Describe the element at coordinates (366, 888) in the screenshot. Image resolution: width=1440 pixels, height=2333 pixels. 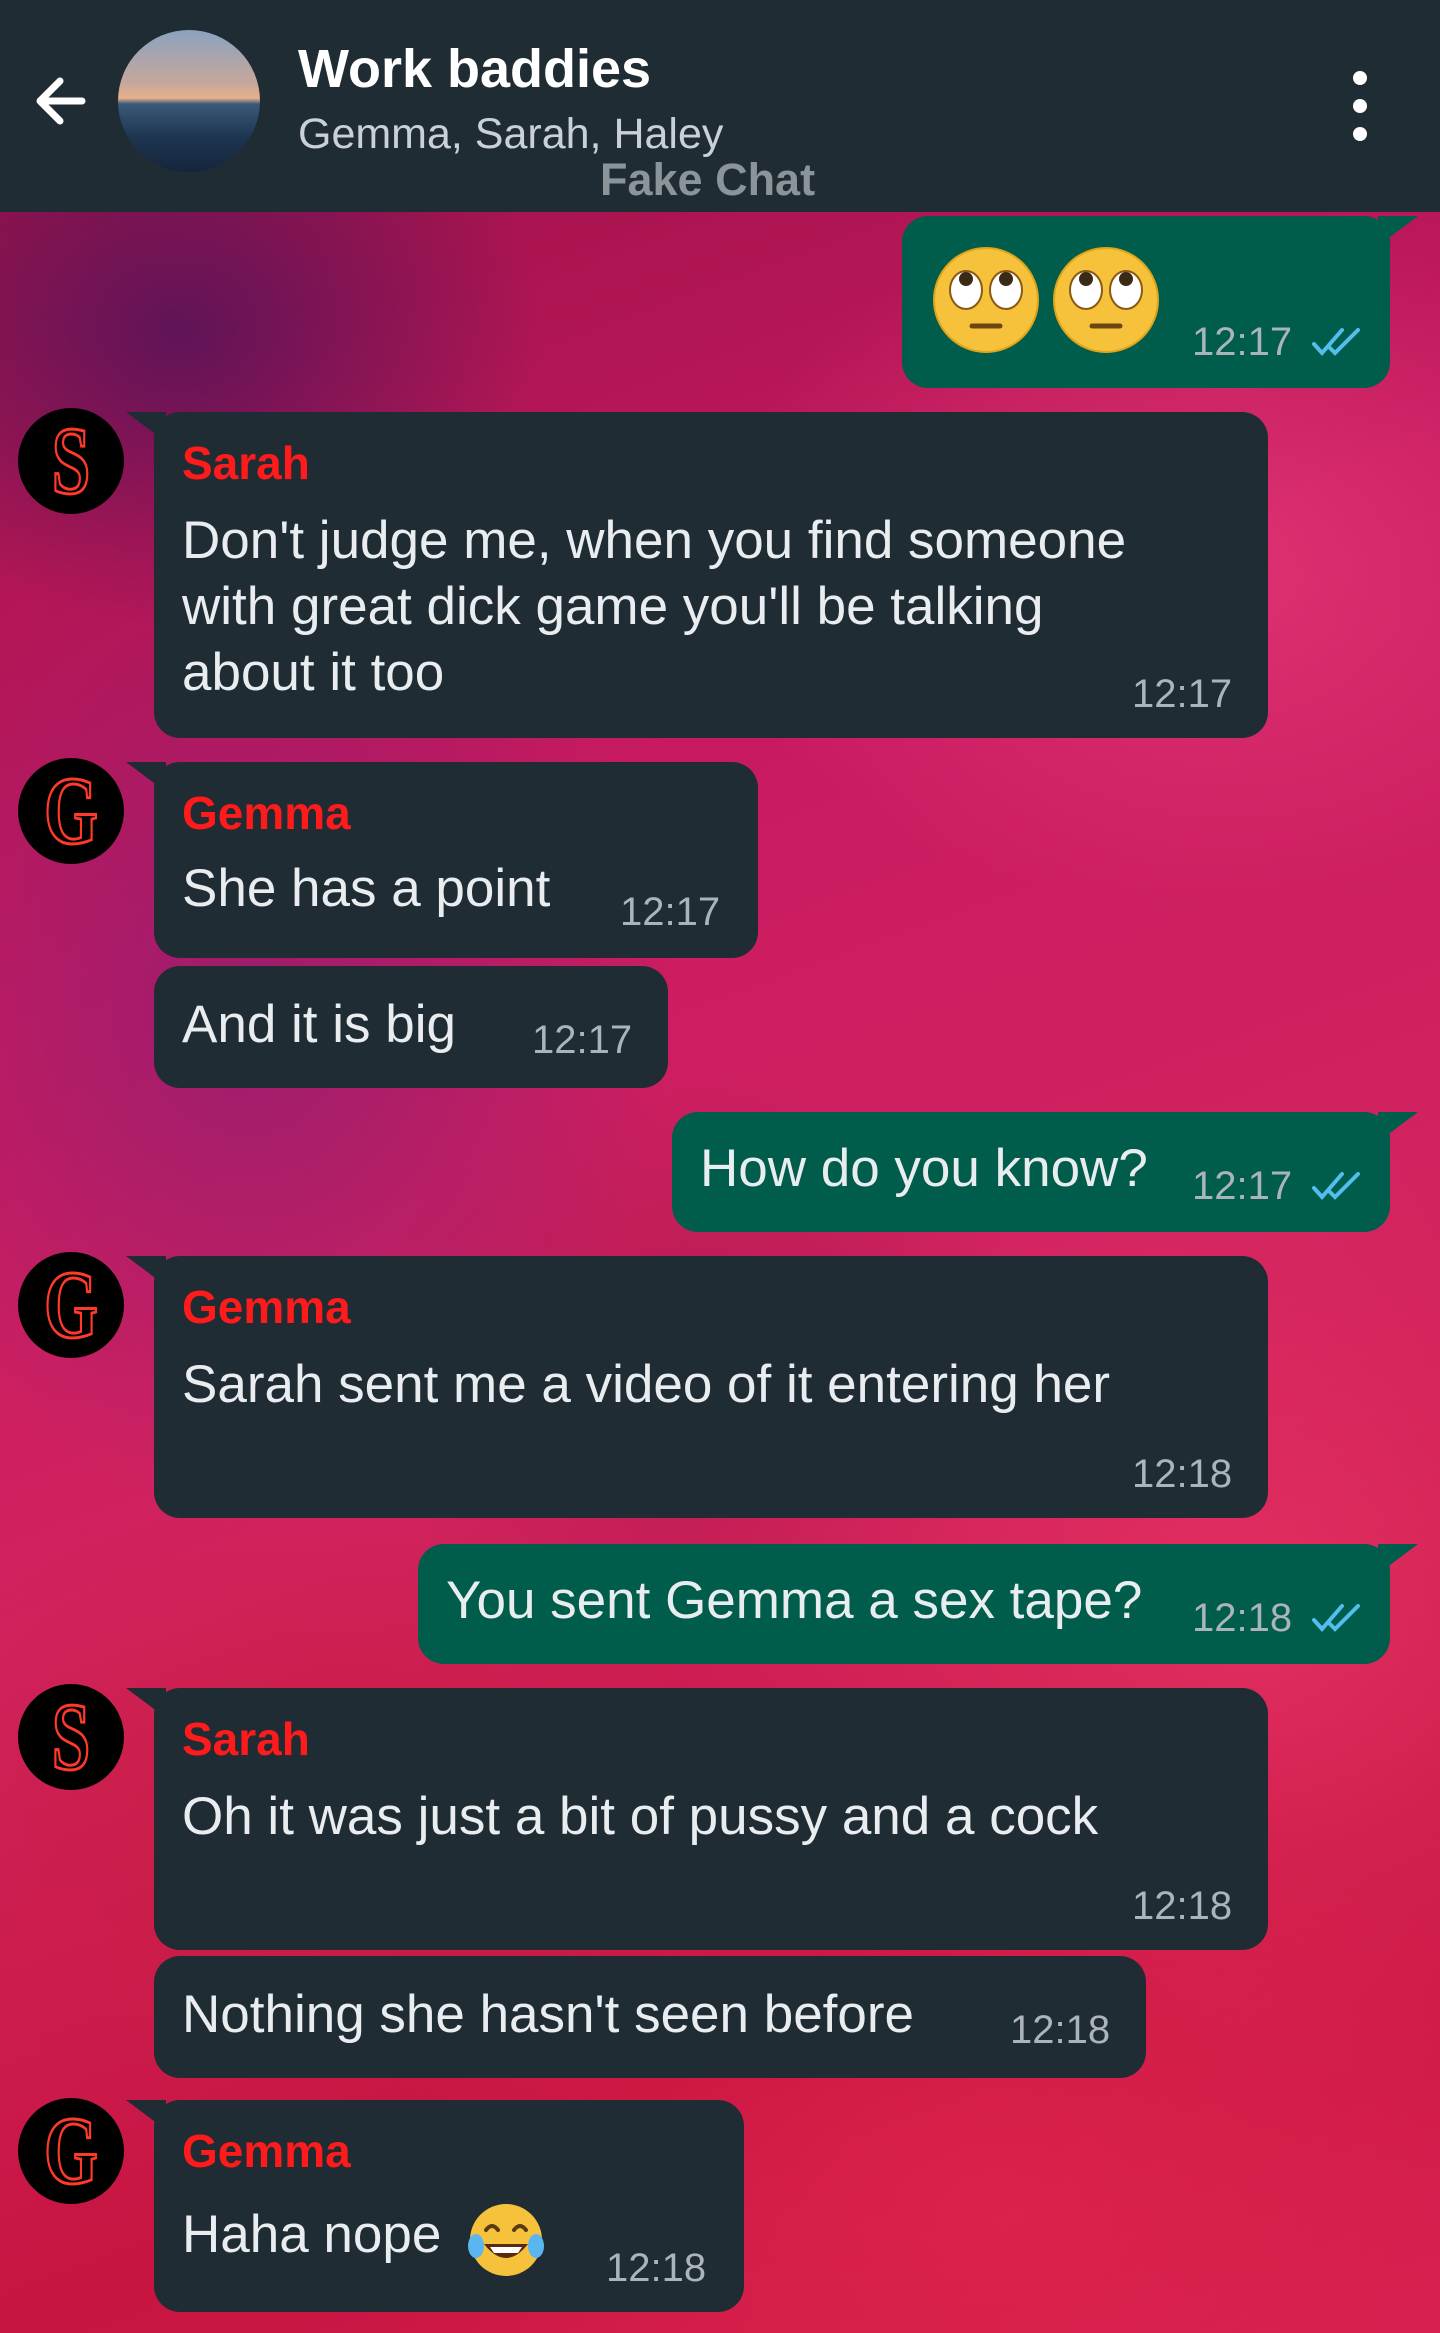
I see `message-text: She has a point` at that location.